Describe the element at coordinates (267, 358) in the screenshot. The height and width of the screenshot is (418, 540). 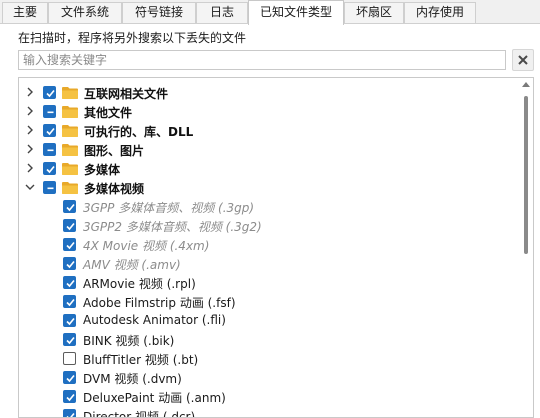
I see `tree-item-row: BluffTitler 视频 (.bt)` at that location.